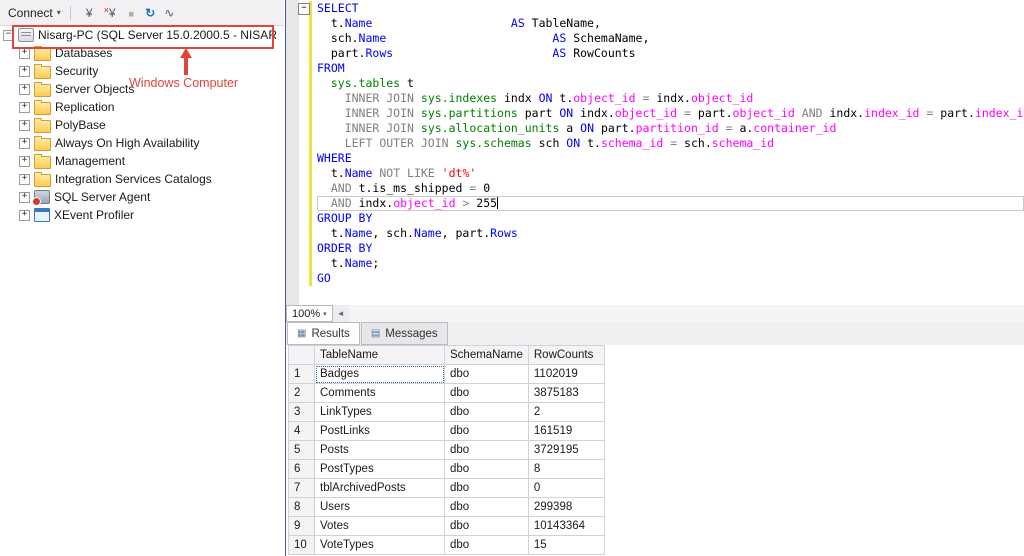 Image resolution: width=1024 pixels, height=556 pixels. I want to click on row-number: 8, so click(301, 507).